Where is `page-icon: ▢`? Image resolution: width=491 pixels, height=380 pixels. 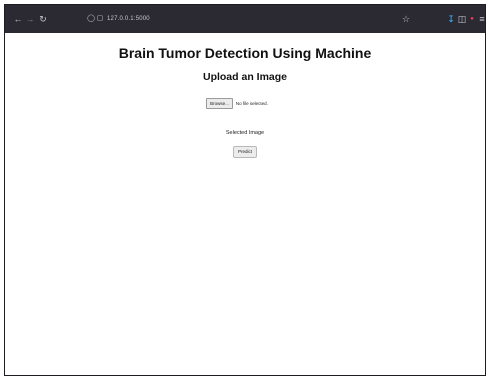
page-icon: ▢ is located at coordinates (100, 19).